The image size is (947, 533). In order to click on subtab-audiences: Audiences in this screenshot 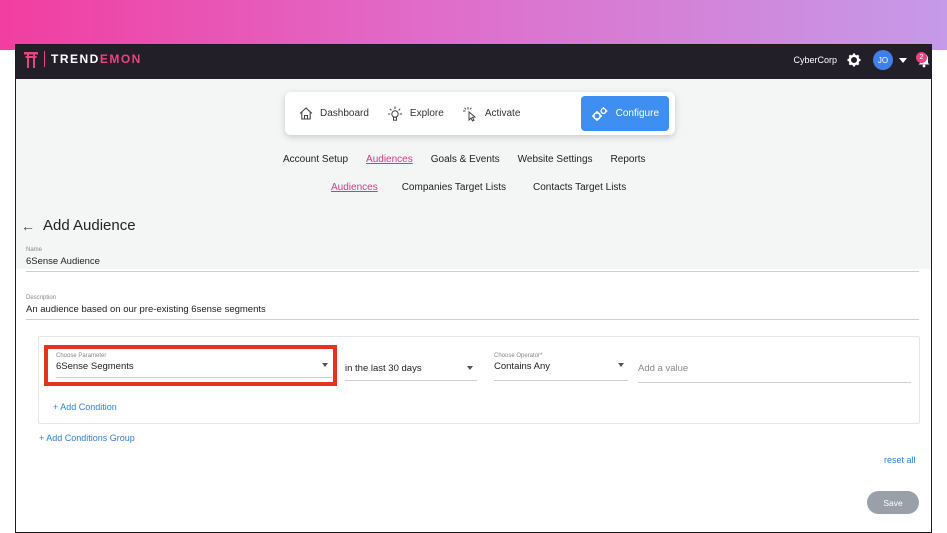, I will do `click(354, 187)`.